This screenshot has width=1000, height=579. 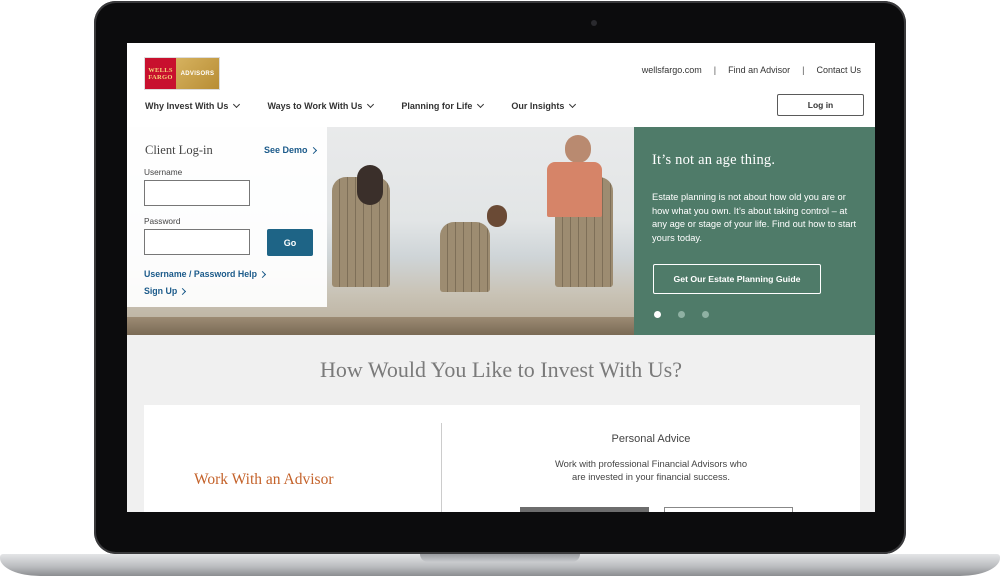 I want to click on personal-advice-title: Personal Advice, so click(x=651, y=439).